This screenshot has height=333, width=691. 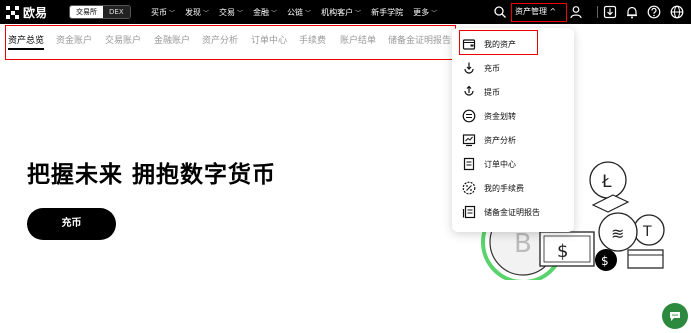 I want to click on nav-chain: 公链 ﹀, so click(x=299, y=12).